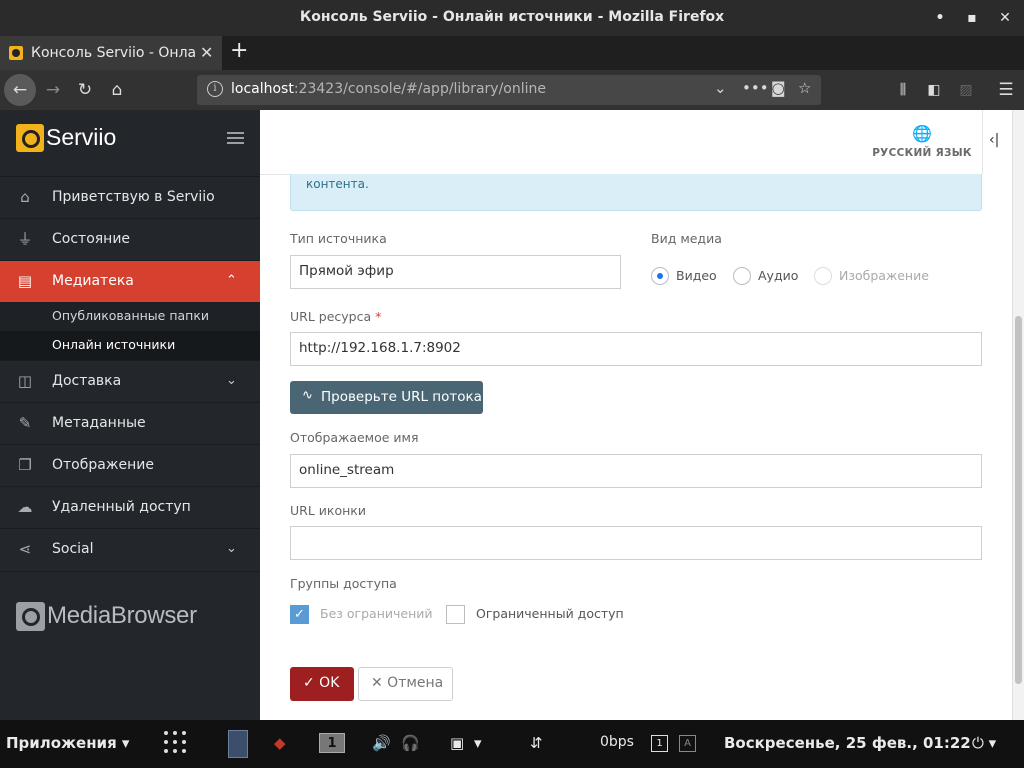 This screenshot has width=1024, height=768. What do you see at coordinates (332, 743) in the screenshot?
I see `workspace-indicator: 1` at bounding box center [332, 743].